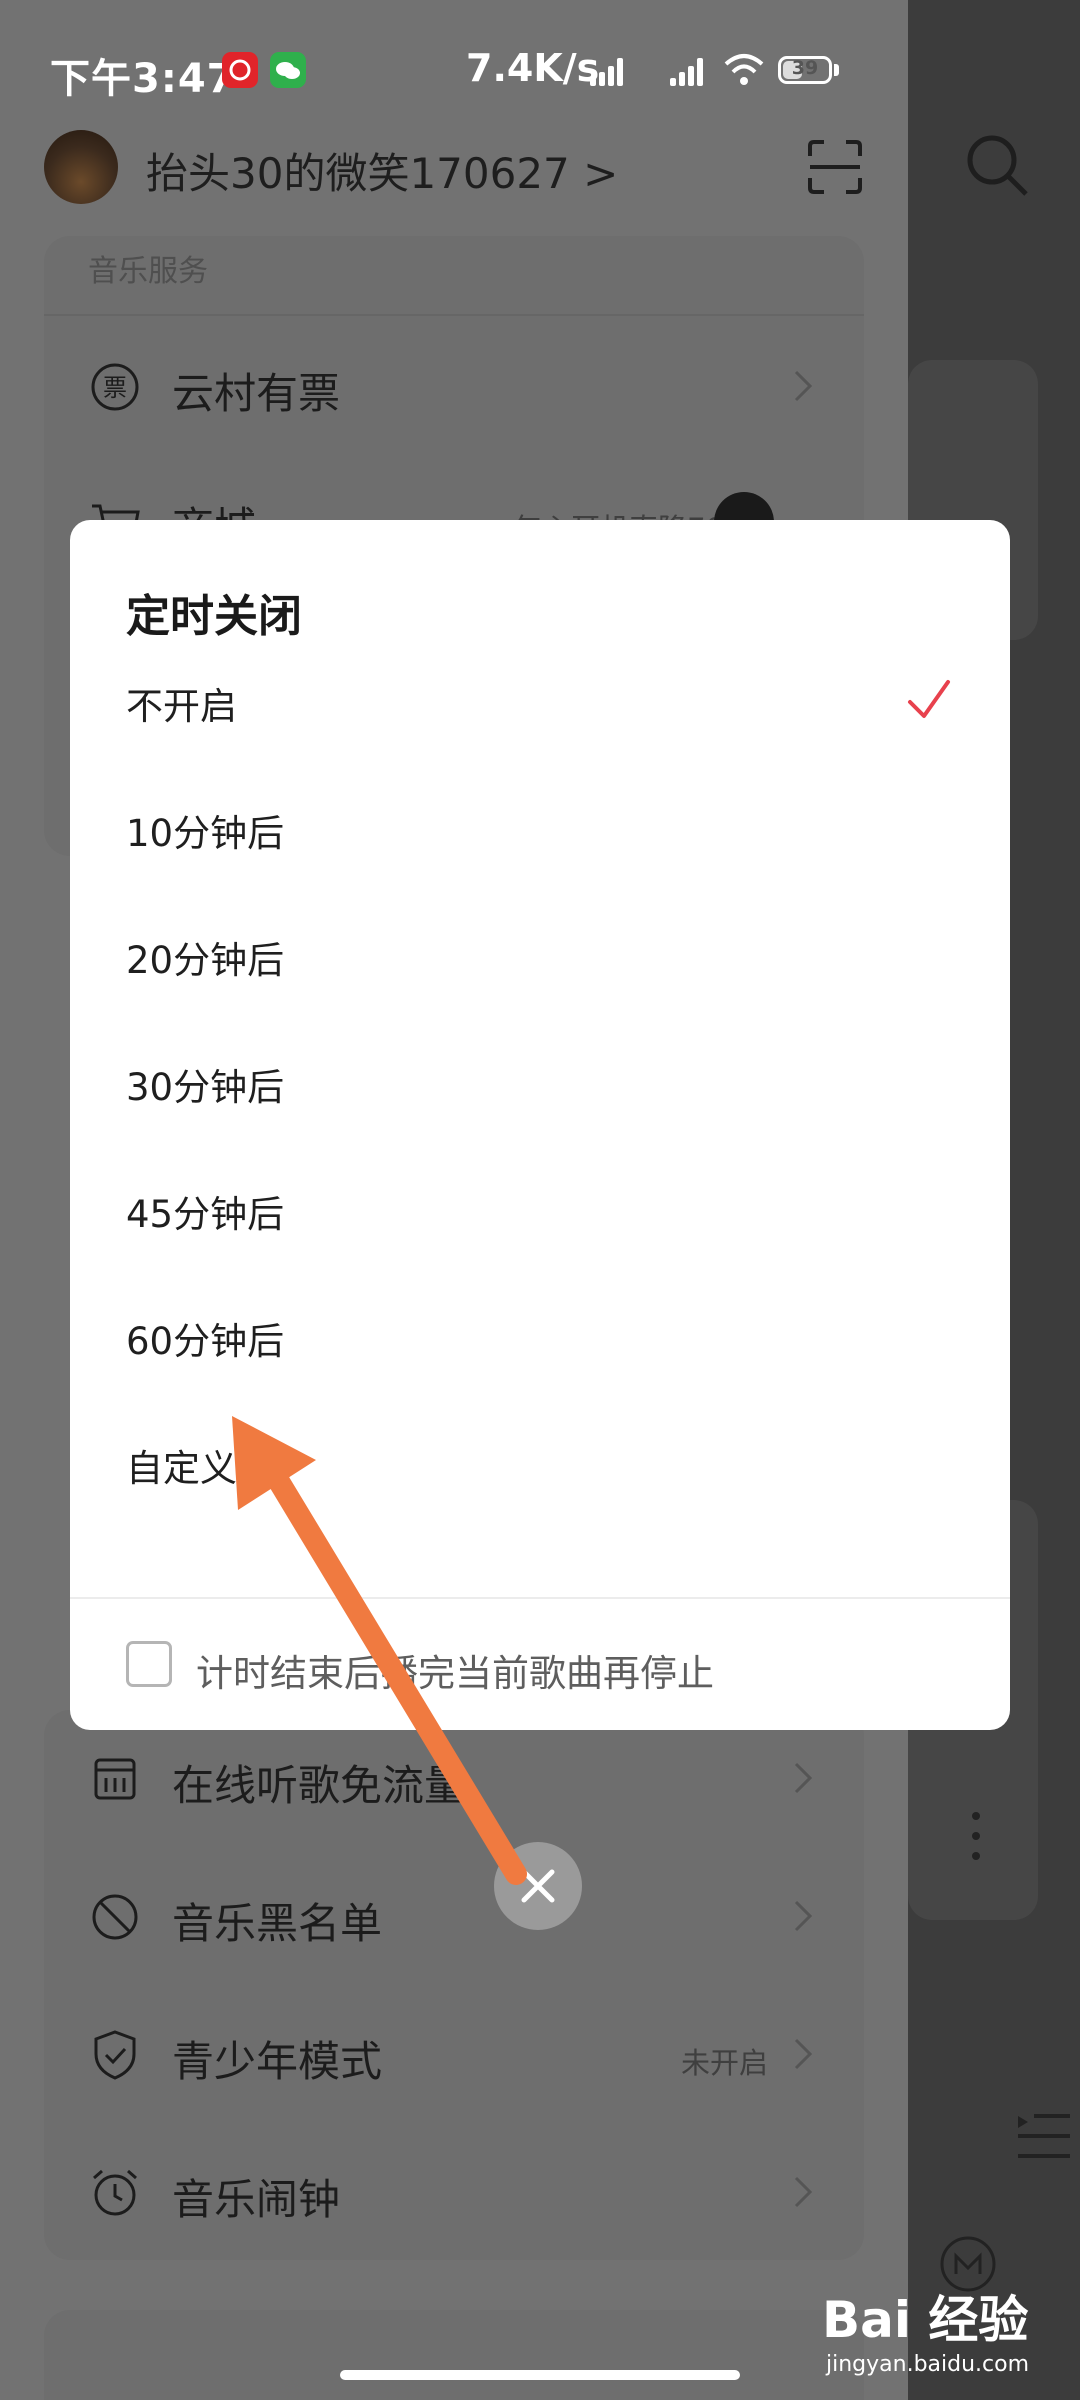 The height and width of the screenshot is (2400, 1080). I want to click on option-label: 30分钟后, so click(205, 1087).